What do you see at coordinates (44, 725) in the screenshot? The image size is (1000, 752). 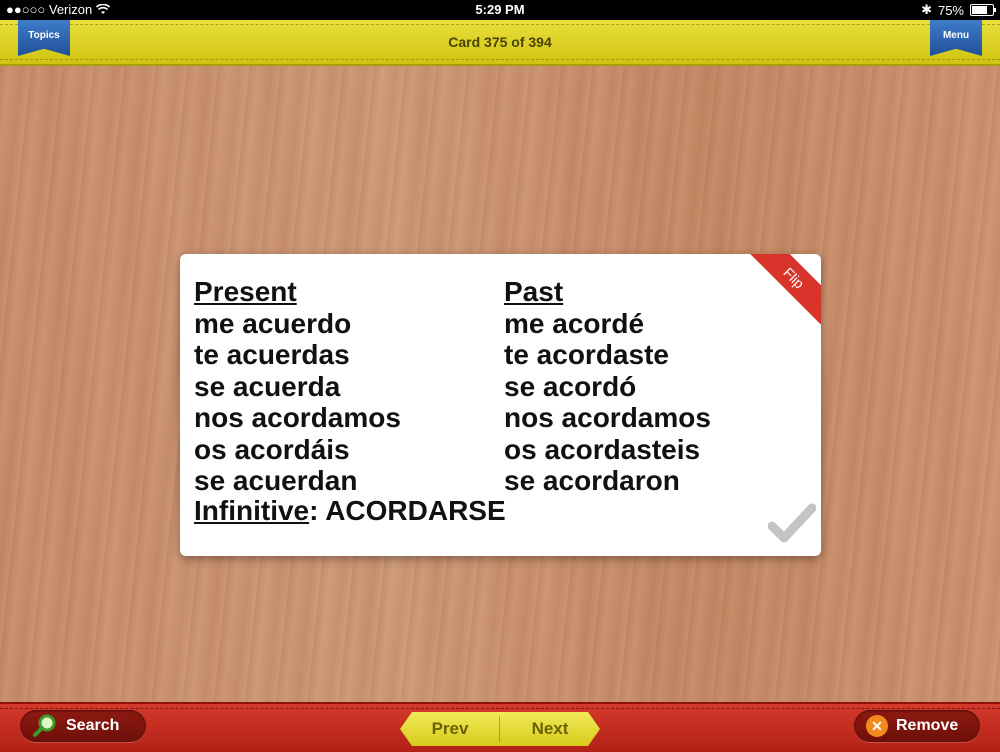 I see `search-icon` at bounding box center [44, 725].